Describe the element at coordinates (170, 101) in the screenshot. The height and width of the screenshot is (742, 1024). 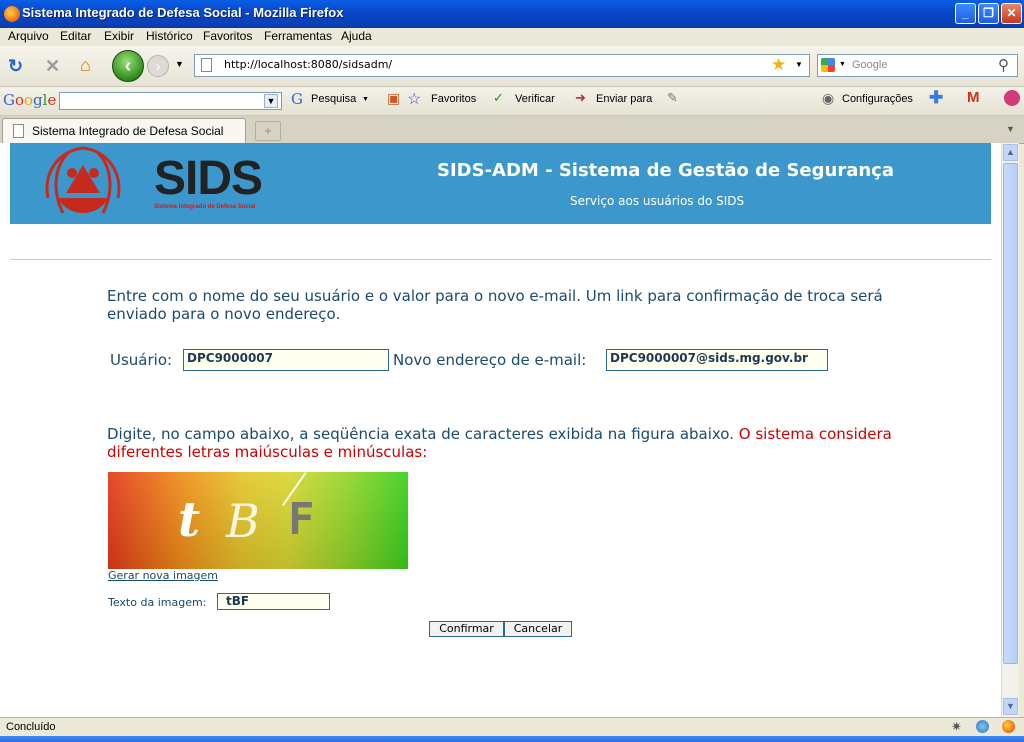
I see `google-search-input: ▼` at that location.